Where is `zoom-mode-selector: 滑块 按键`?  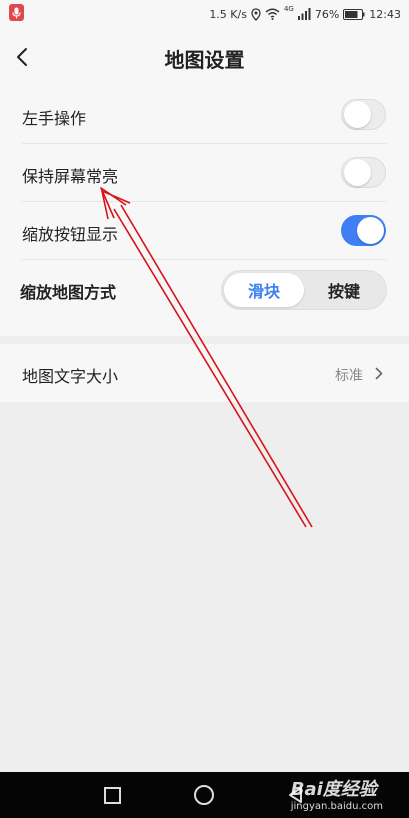 zoom-mode-selector: 滑块 按键 is located at coordinates (304, 290).